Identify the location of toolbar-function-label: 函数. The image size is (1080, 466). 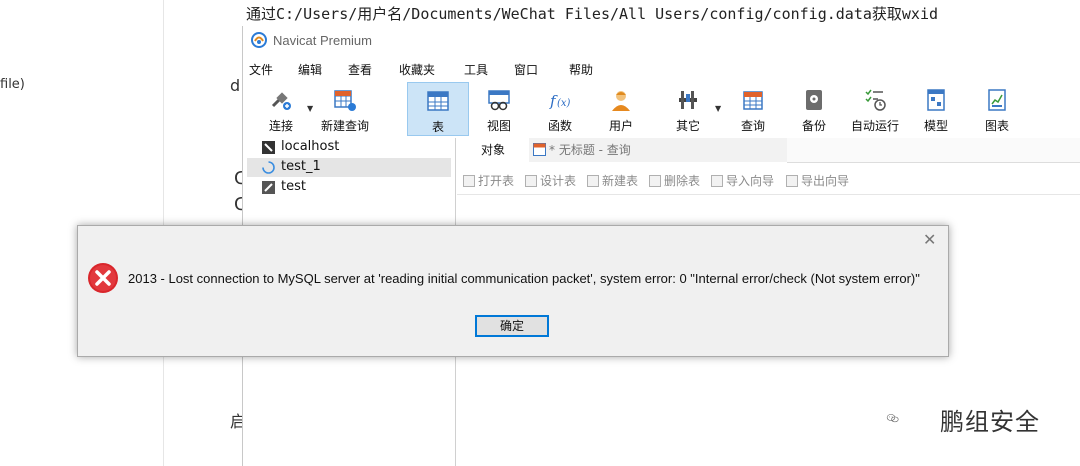
(559, 126).